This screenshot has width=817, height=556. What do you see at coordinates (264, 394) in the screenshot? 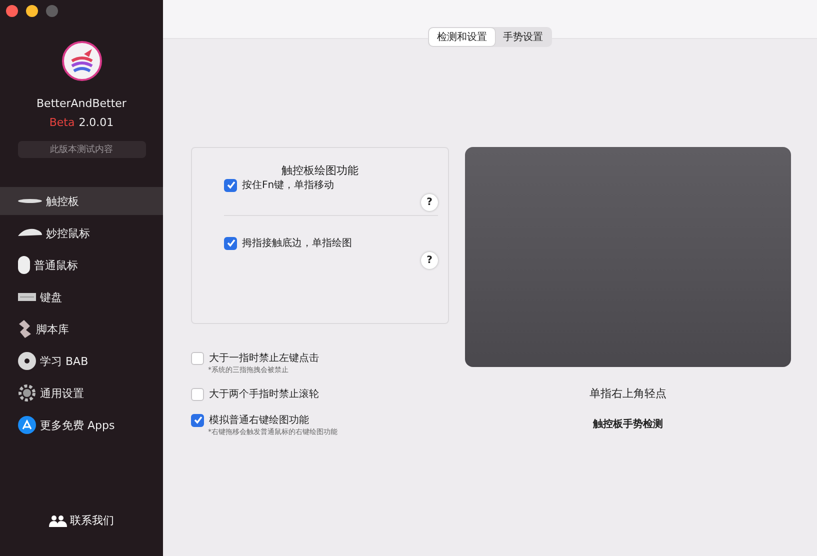
I see `option-label: 大于两个手指时禁止滚轮` at bounding box center [264, 394].